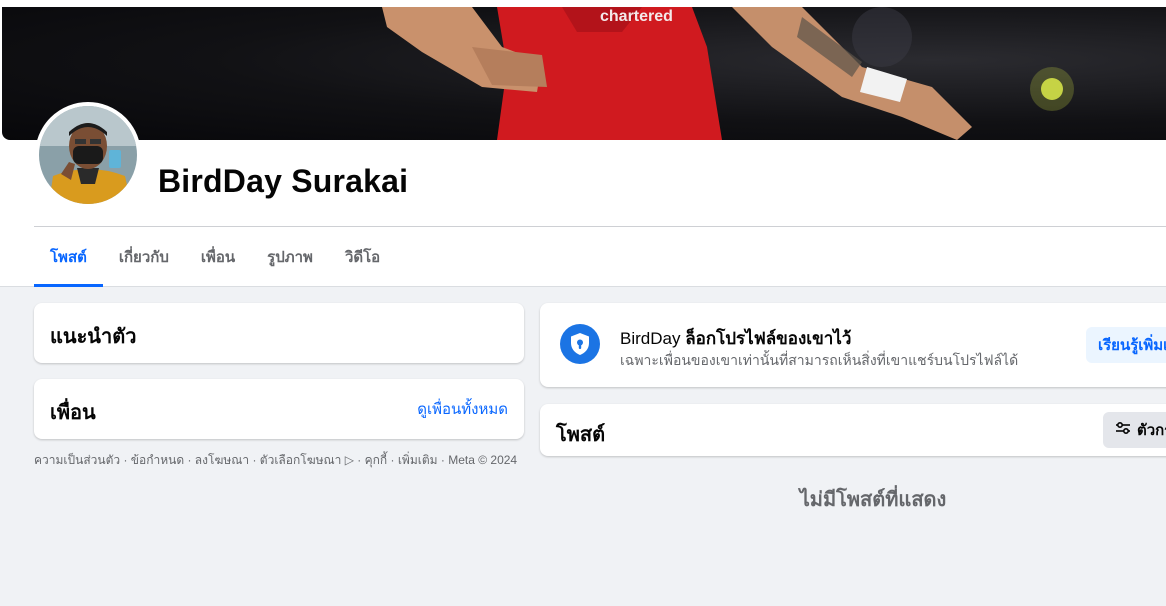 The width and height of the screenshot is (1166, 606). I want to click on tab-friends: เพื่อน, so click(218, 257).